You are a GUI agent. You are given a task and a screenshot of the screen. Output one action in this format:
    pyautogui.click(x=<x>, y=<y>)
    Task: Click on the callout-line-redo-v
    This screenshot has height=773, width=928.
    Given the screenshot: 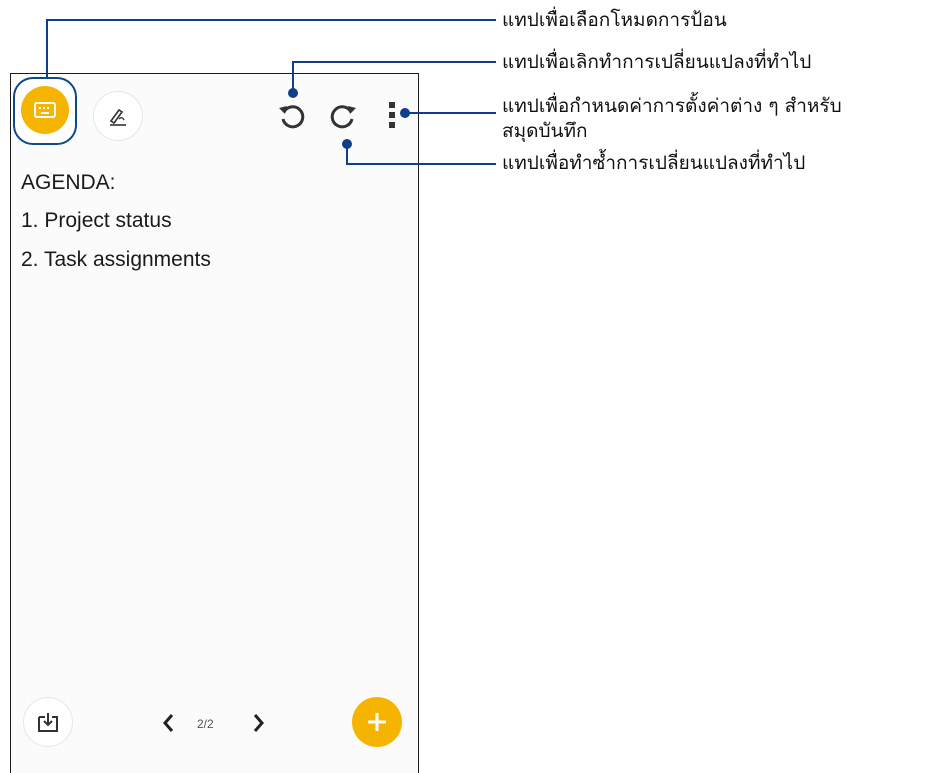 What is the action you would take?
    pyautogui.click(x=347, y=154)
    